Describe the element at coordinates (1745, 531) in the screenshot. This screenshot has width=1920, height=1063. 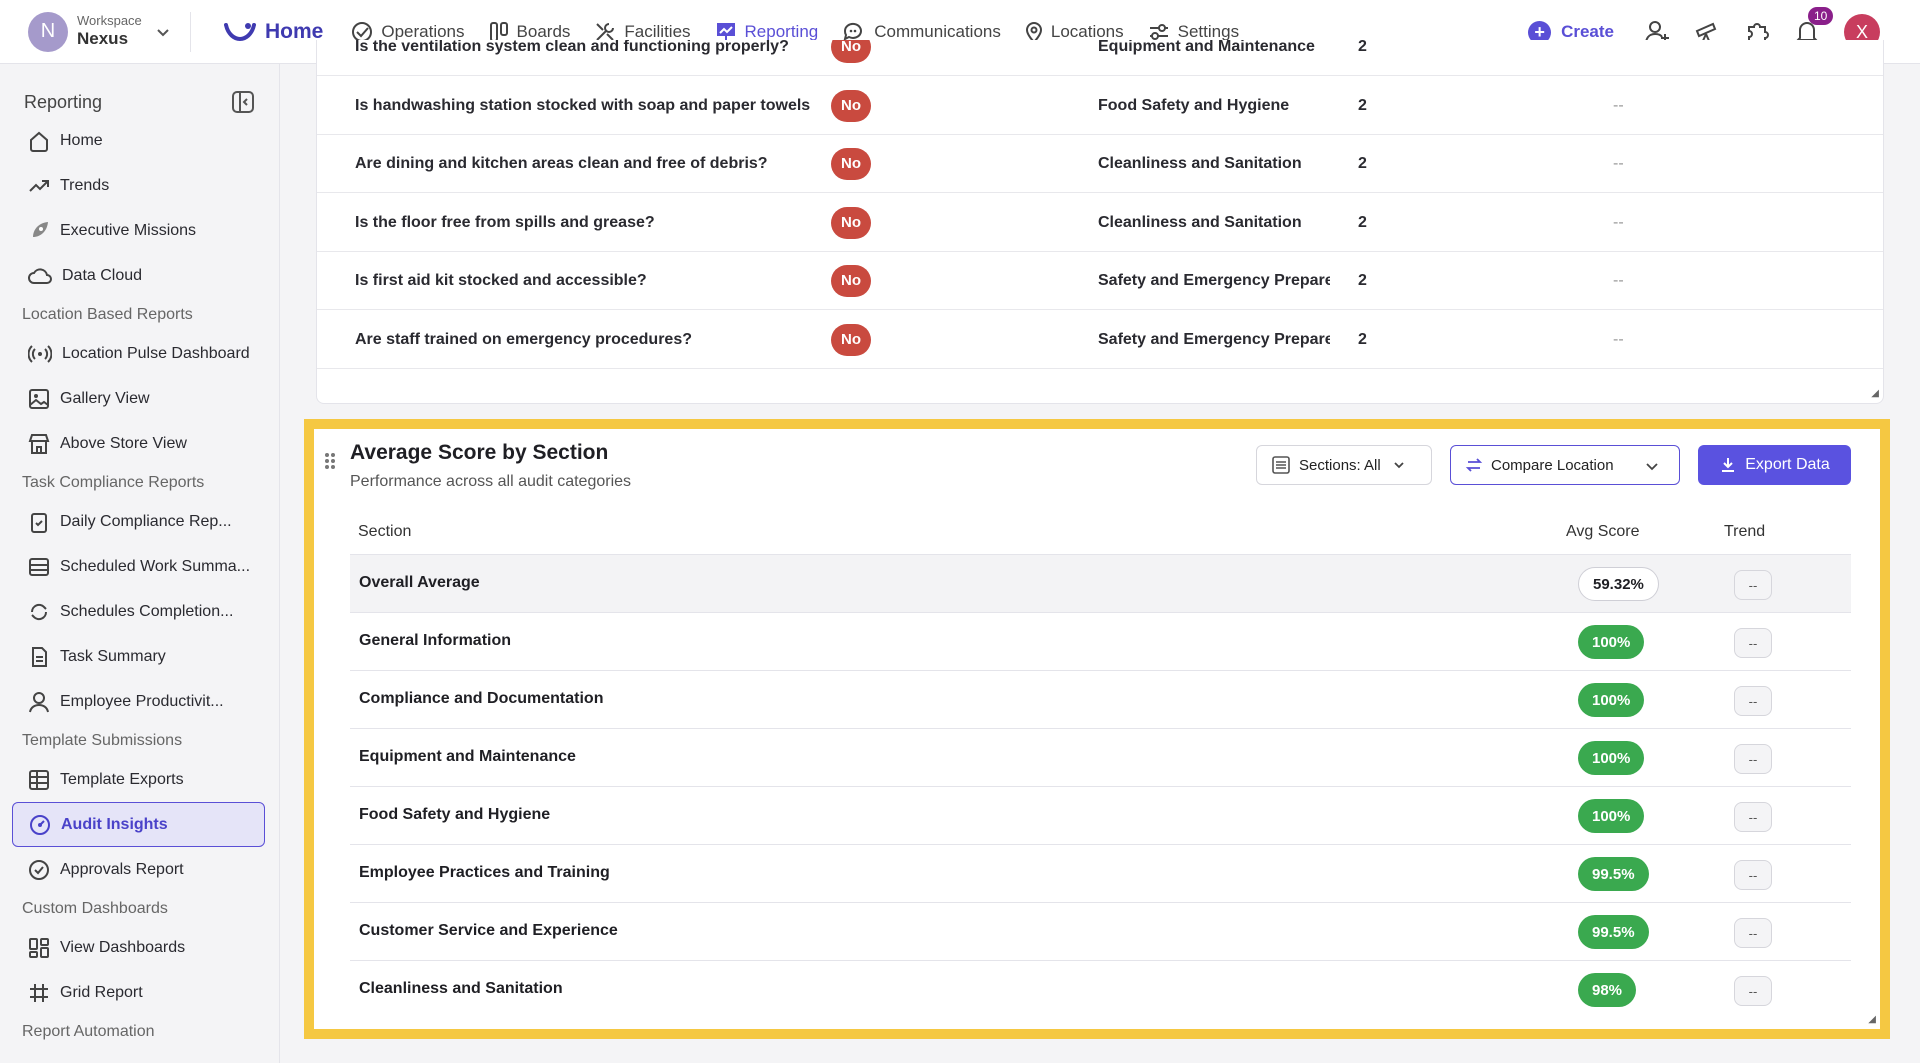
I see `column-header-trend: Trend` at that location.